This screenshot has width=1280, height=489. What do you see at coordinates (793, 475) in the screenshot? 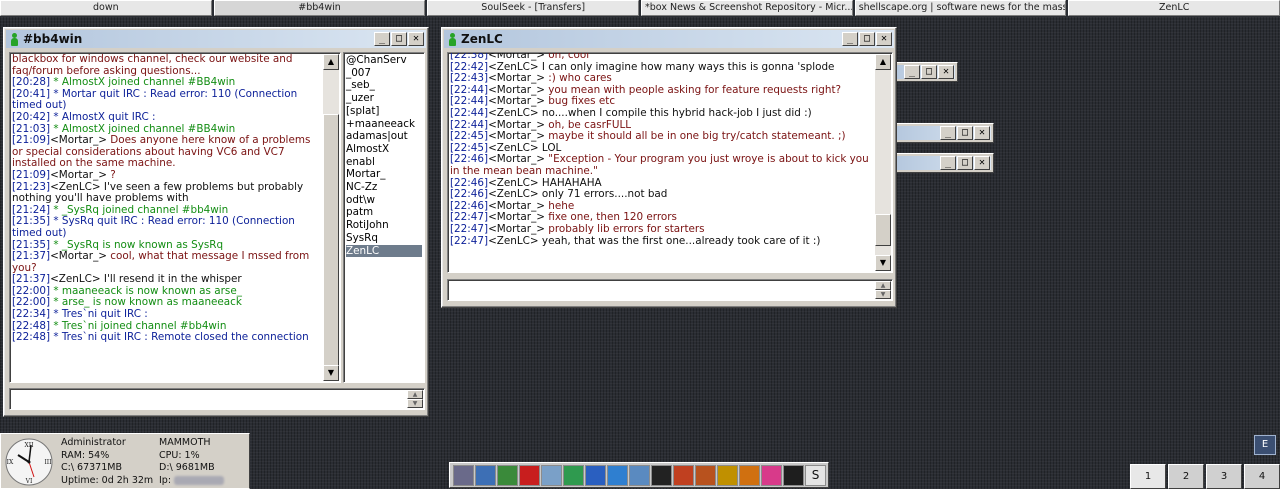
I see `winamp-icon` at bounding box center [793, 475].